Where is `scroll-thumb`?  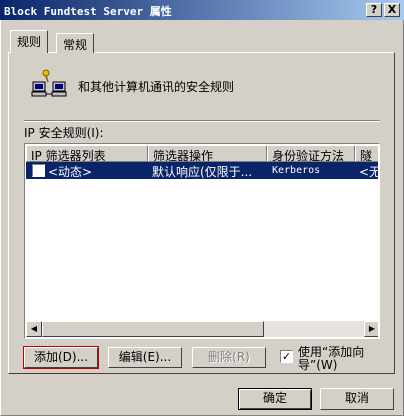 scroll-thumb is located at coordinates (153, 329).